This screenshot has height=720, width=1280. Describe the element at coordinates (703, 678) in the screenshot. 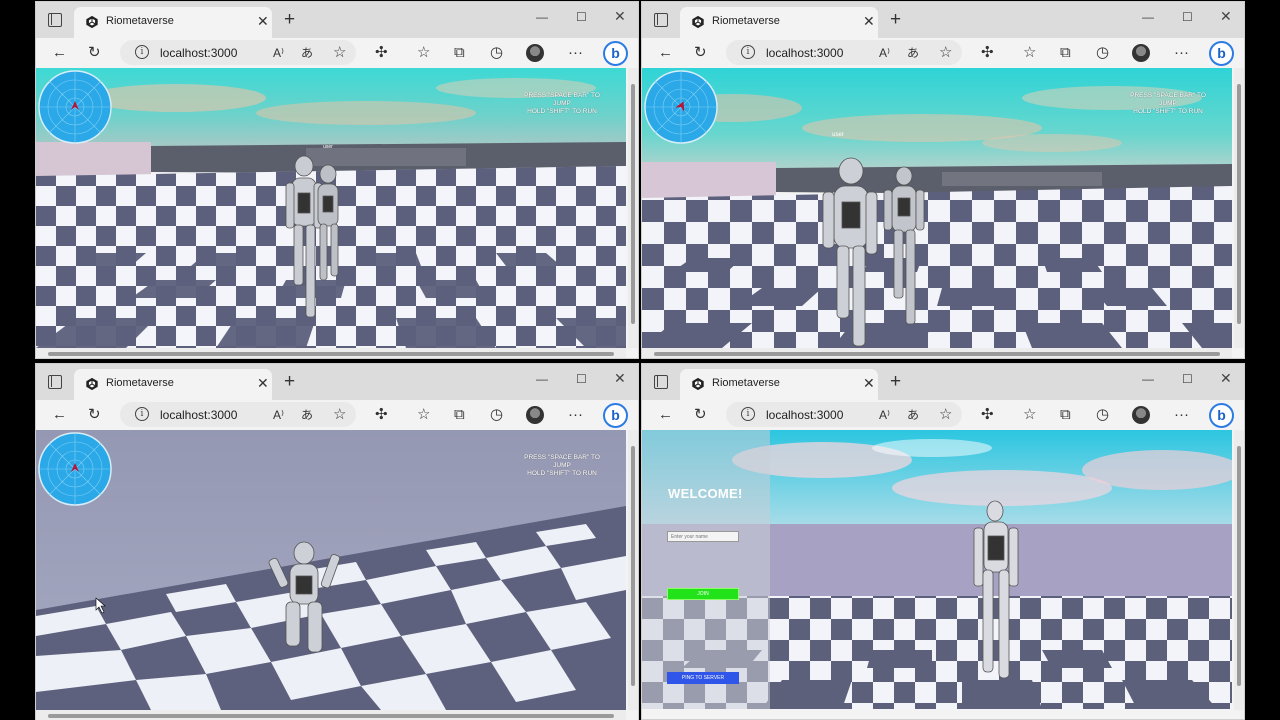

I see `ping-server-button: PING TO SERVER` at that location.